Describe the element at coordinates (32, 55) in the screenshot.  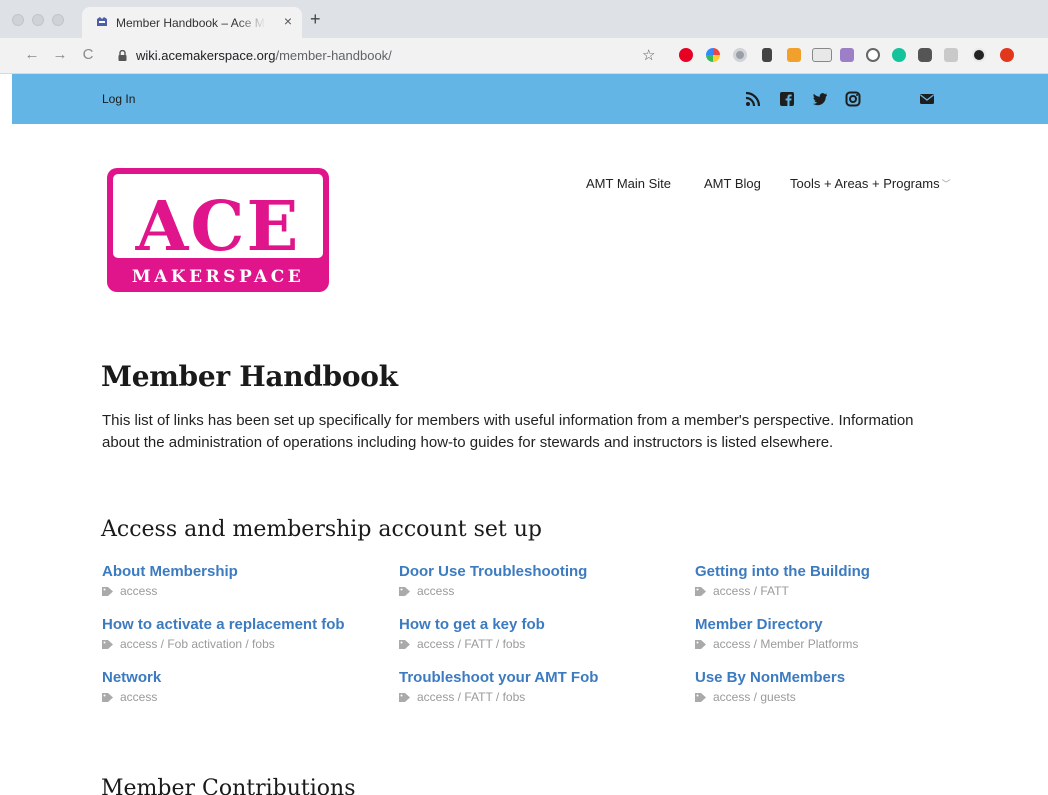
I see `back-button: ←` at that location.